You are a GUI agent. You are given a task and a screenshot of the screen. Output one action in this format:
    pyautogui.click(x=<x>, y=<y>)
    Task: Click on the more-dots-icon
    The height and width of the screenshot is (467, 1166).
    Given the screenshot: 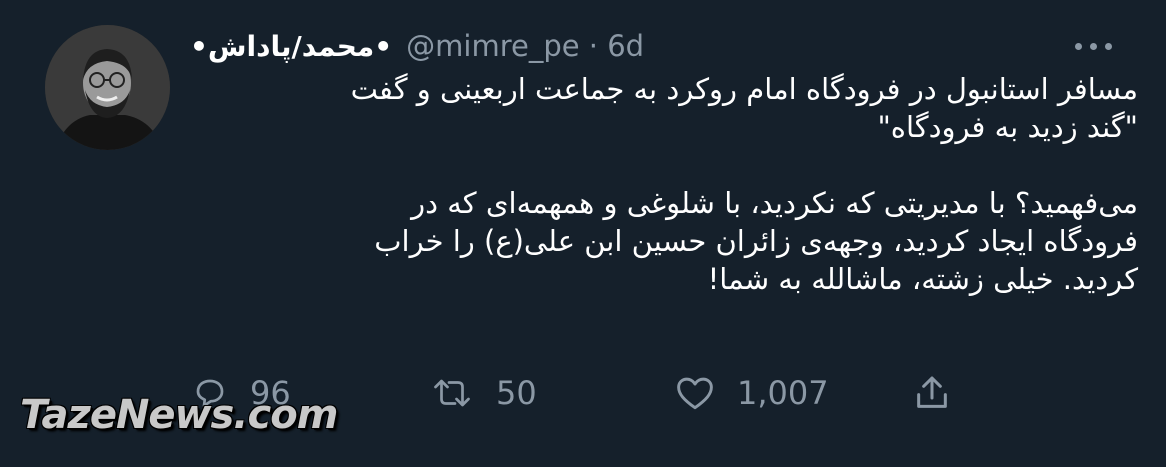 What is the action you would take?
    pyautogui.click(x=1093, y=46)
    